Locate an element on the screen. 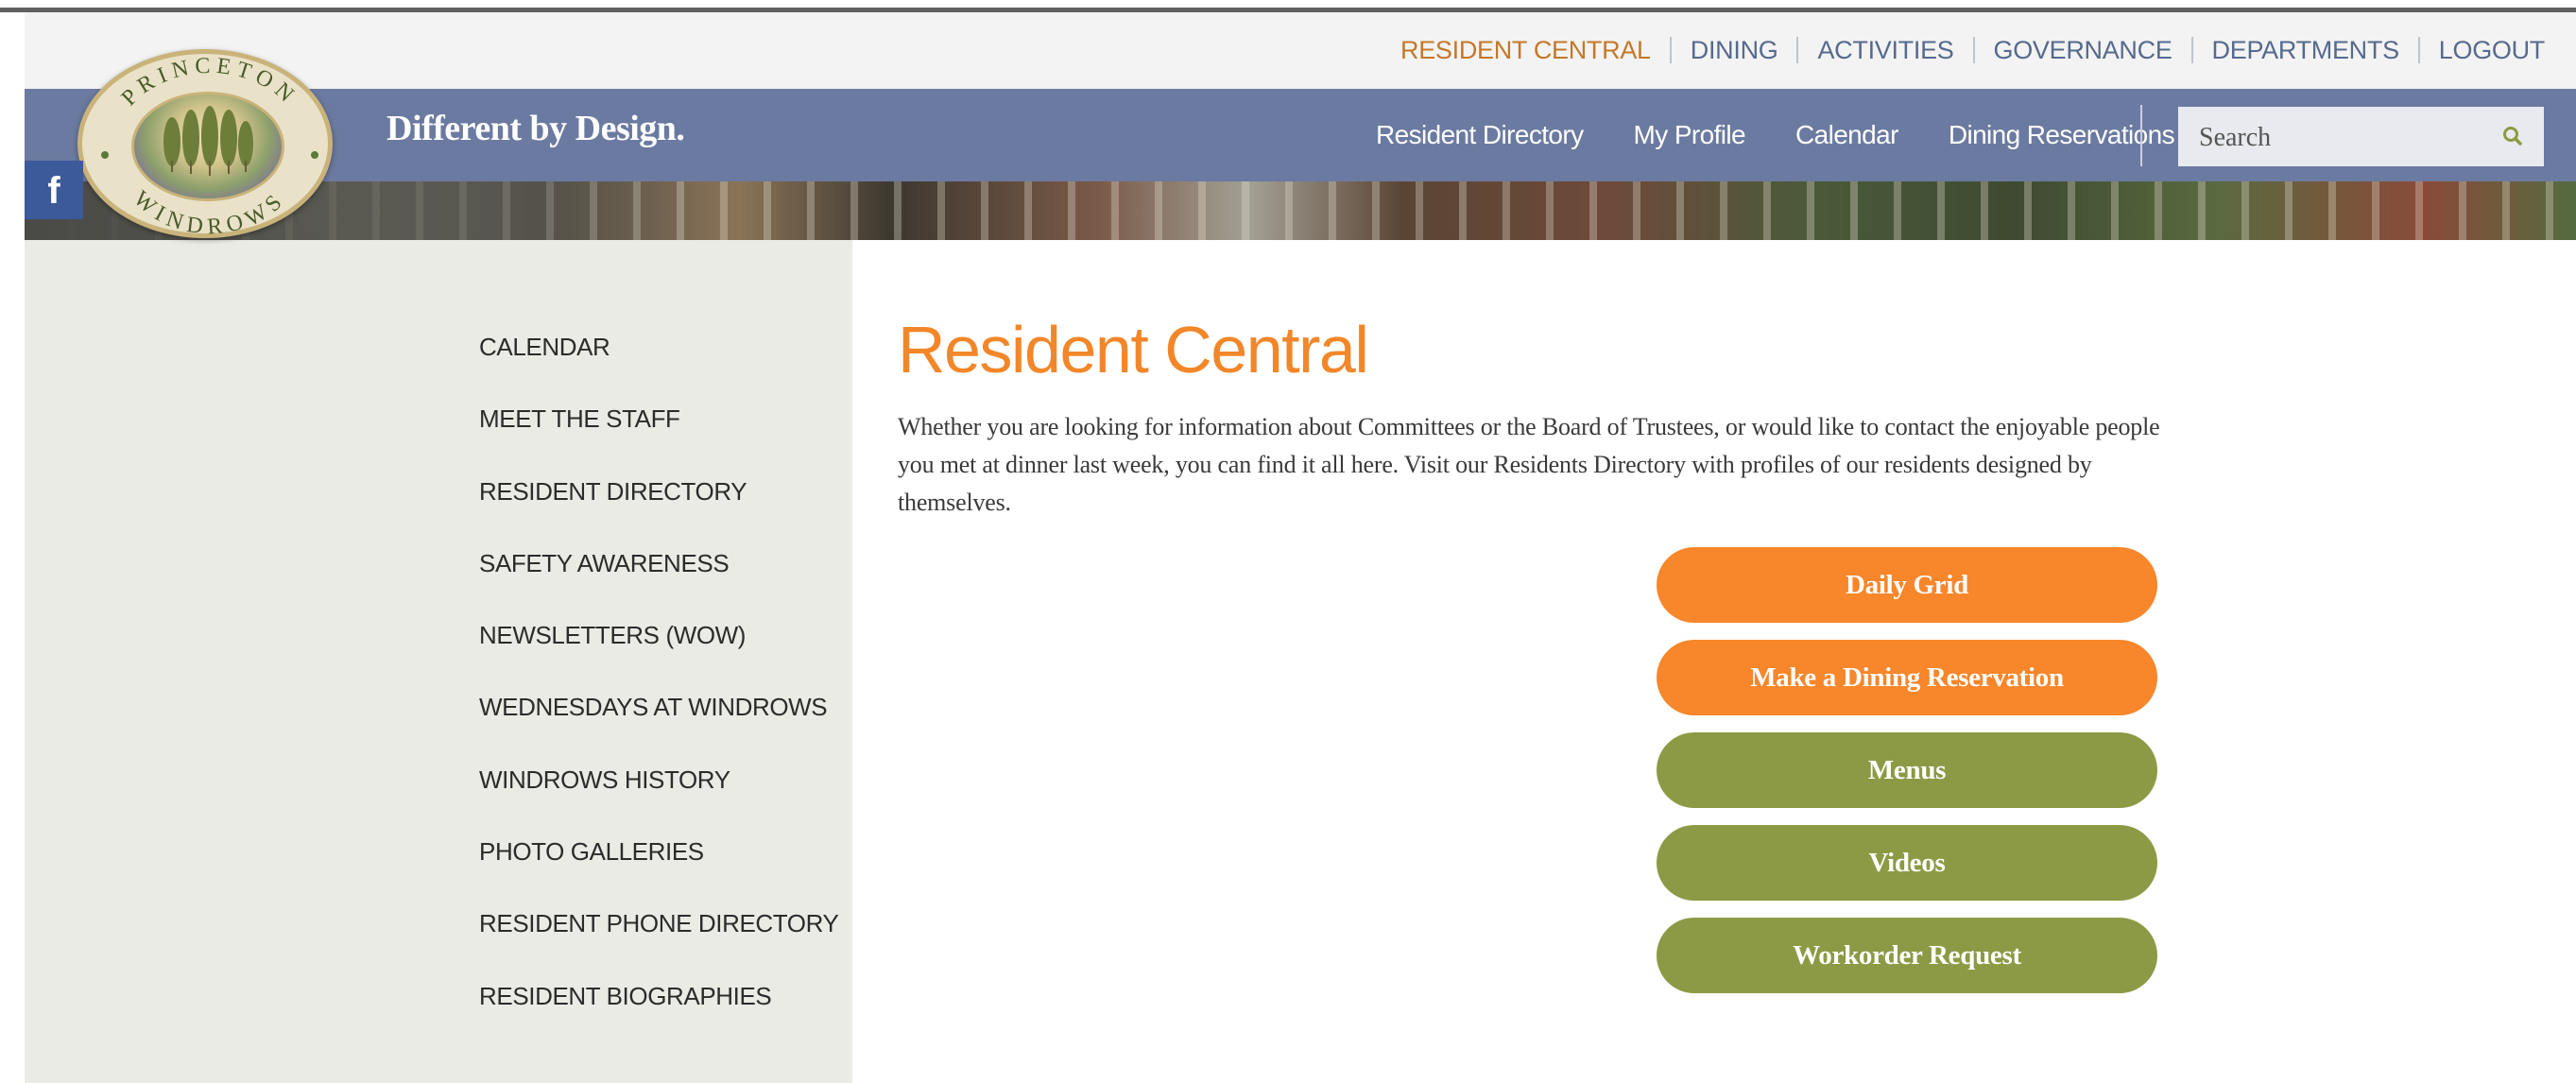 This screenshot has width=2576, height=1083. svg-text: WINDROWS is located at coordinates (210, 213).